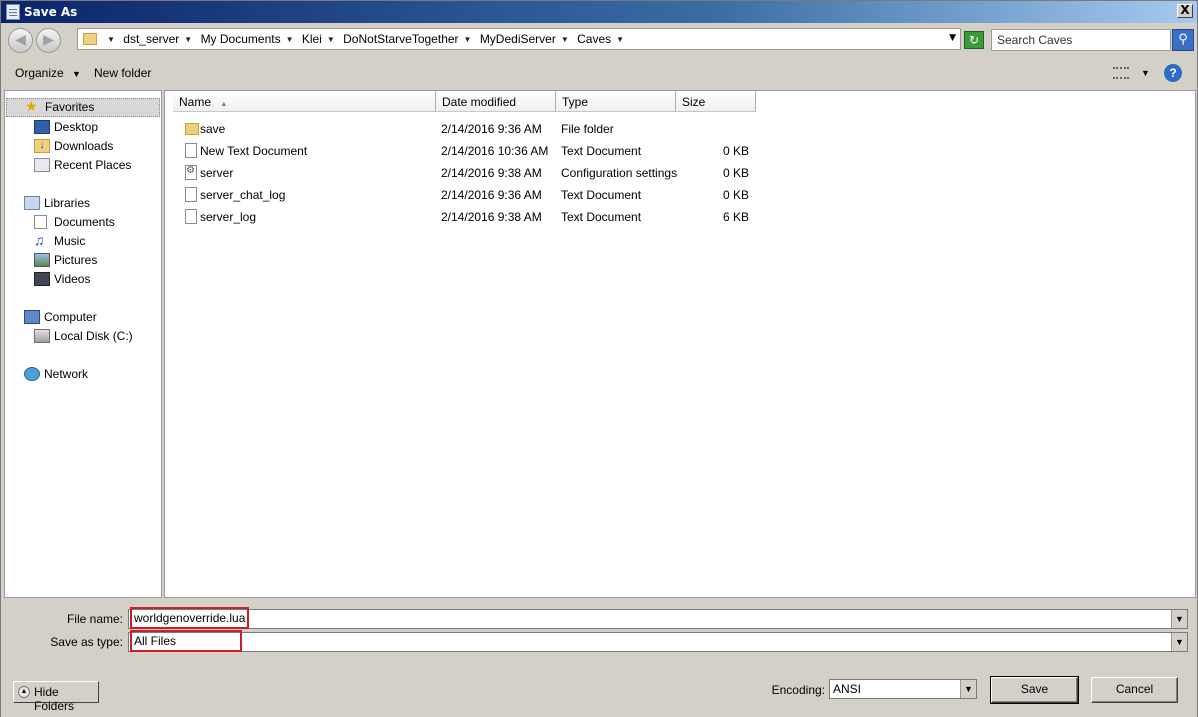 The width and height of the screenshot is (1198, 717). Describe the element at coordinates (66, 374) in the screenshot. I see `nav-label: Network` at that location.